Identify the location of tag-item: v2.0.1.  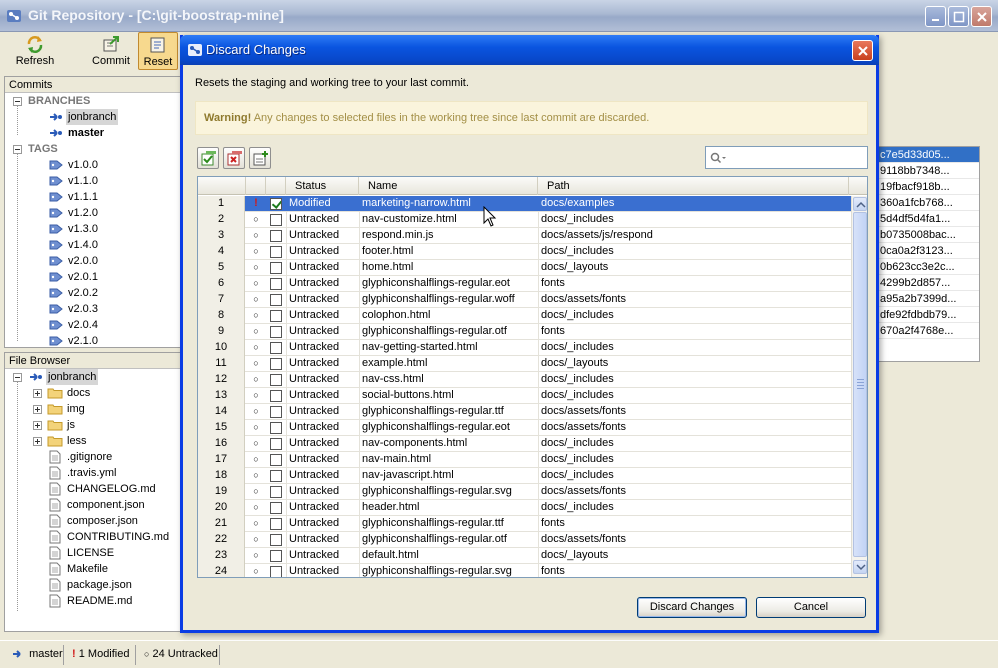
(94, 277).